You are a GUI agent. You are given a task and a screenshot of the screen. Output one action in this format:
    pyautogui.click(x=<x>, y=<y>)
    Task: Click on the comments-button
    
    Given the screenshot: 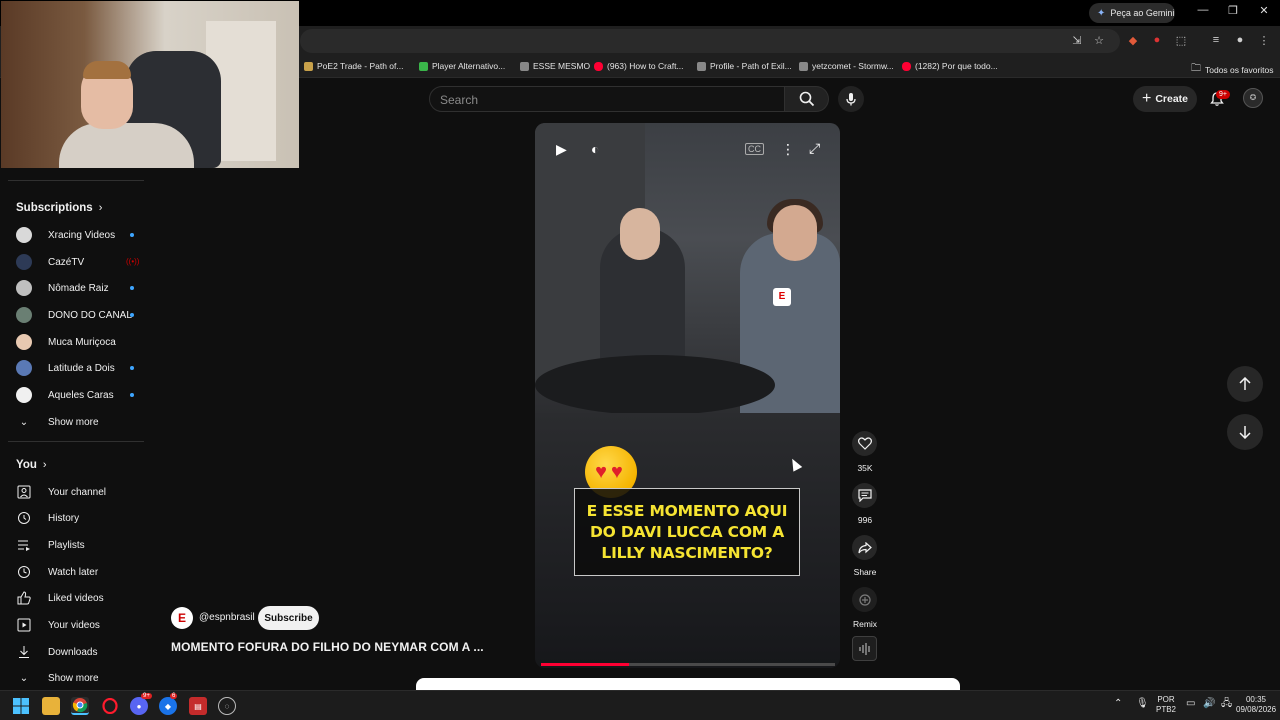 What is the action you would take?
    pyautogui.click(x=864, y=495)
    